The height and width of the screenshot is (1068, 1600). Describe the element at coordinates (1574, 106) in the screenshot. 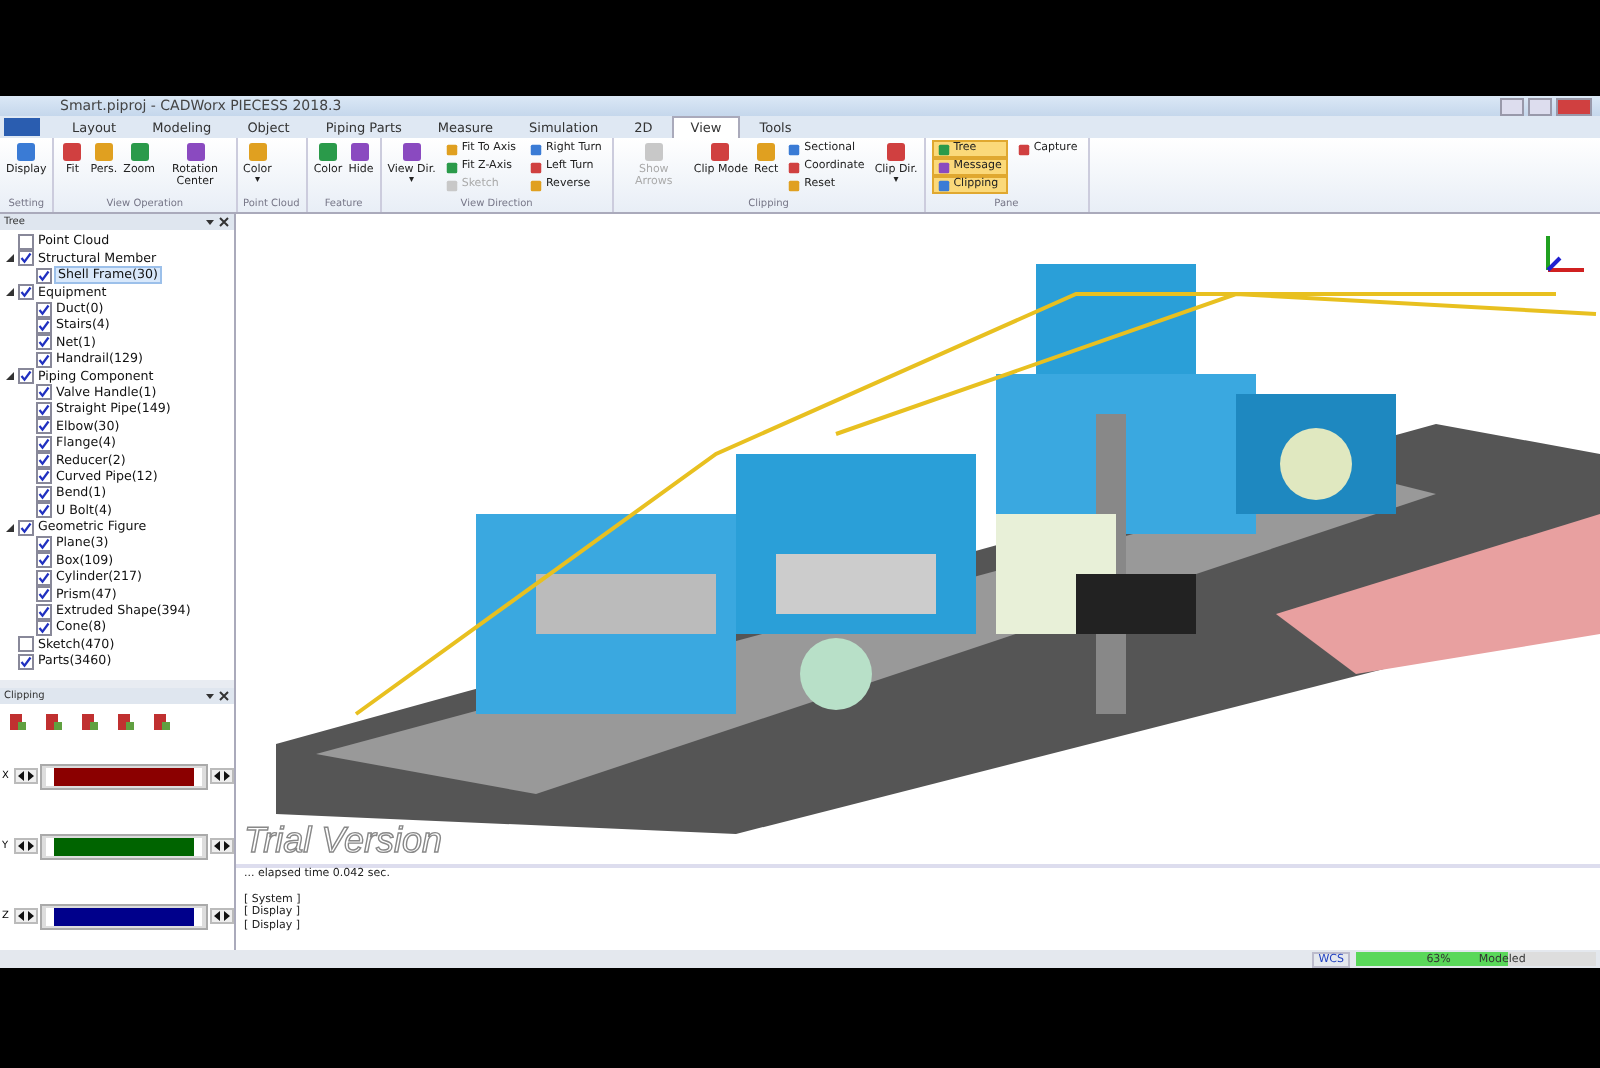

I see `close-button` at that location.